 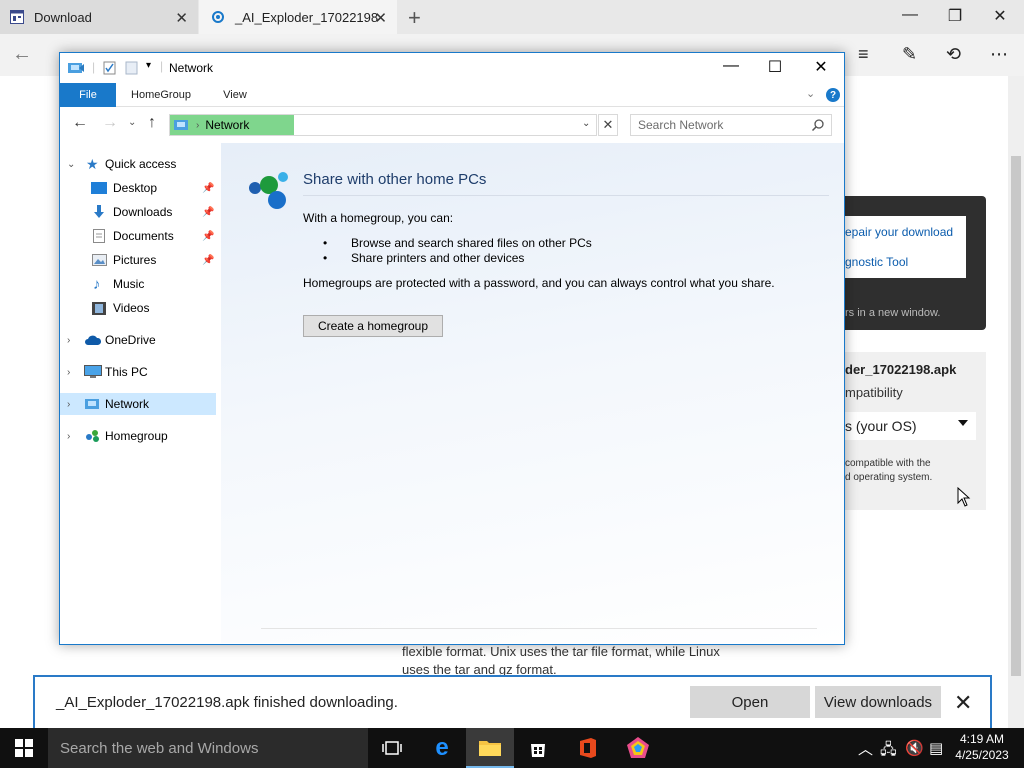 What do you see at coordinates (731, 125) in the screenshot?
I see `search-input: Search Network` at bounding box center [731, 125].